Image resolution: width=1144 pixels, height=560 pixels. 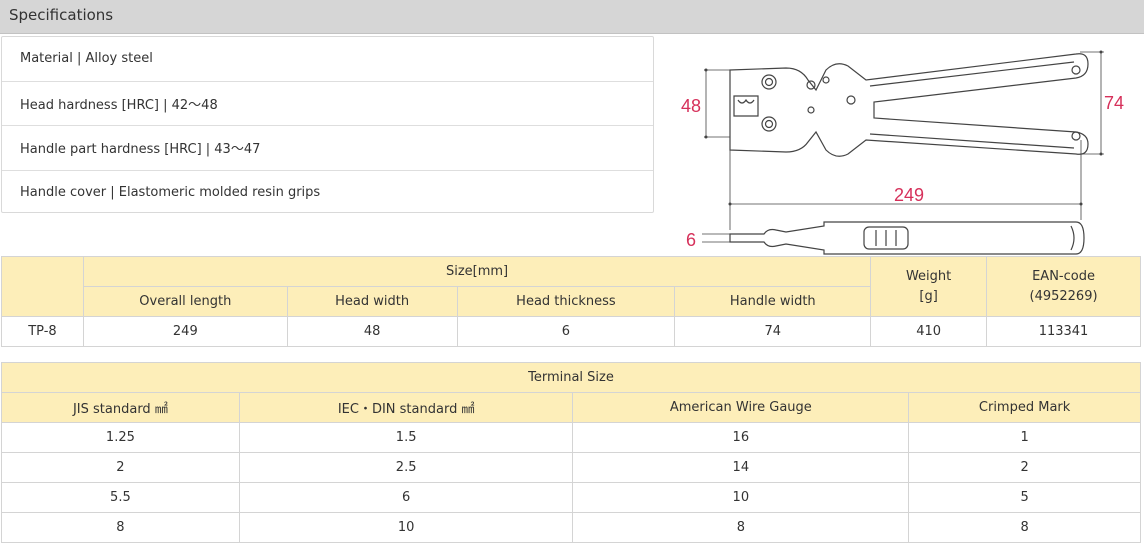 What do you see at coordinates (741, 437) in the screenshot?
I see `cell-awg: 16` at bounding box center [741, 437].